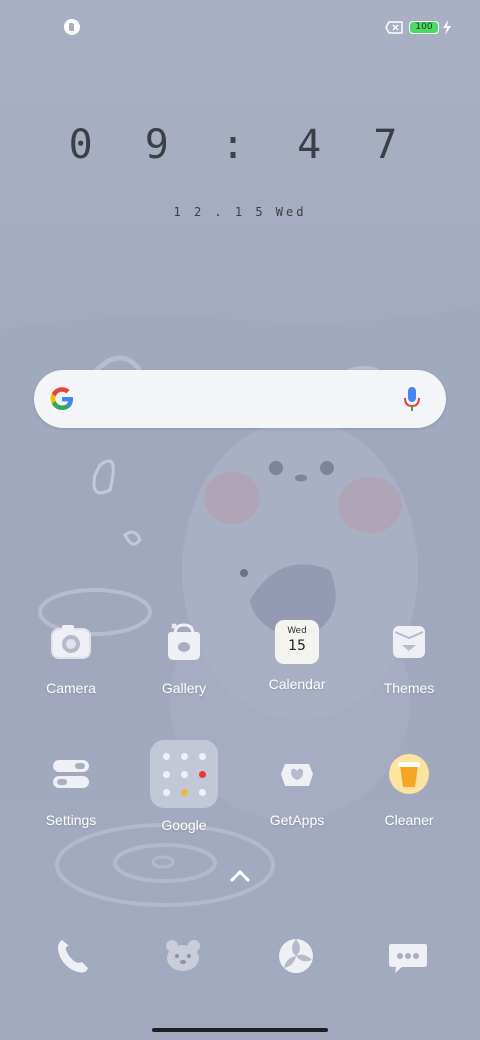 This screenshot has width=480, height=1040. I want to click on cleaner-icon, so click(409, 774).